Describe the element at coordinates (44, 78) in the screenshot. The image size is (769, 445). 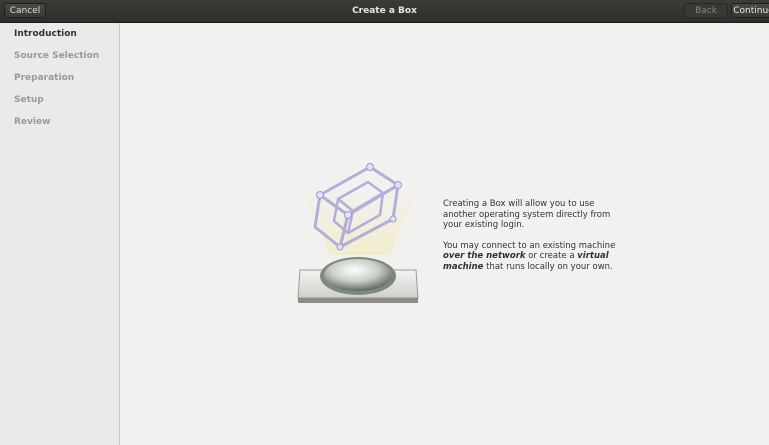
I see `sidebar-item-preparation: Preparation` at that location.